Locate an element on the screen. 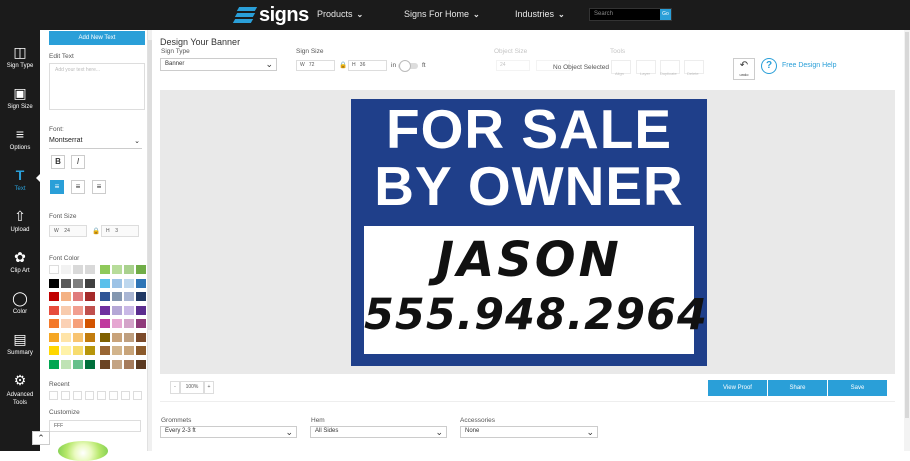 The image size is (910, 461). grommets-select: Every 2-3 ft ⌄ is located at coordinates (228, 432).